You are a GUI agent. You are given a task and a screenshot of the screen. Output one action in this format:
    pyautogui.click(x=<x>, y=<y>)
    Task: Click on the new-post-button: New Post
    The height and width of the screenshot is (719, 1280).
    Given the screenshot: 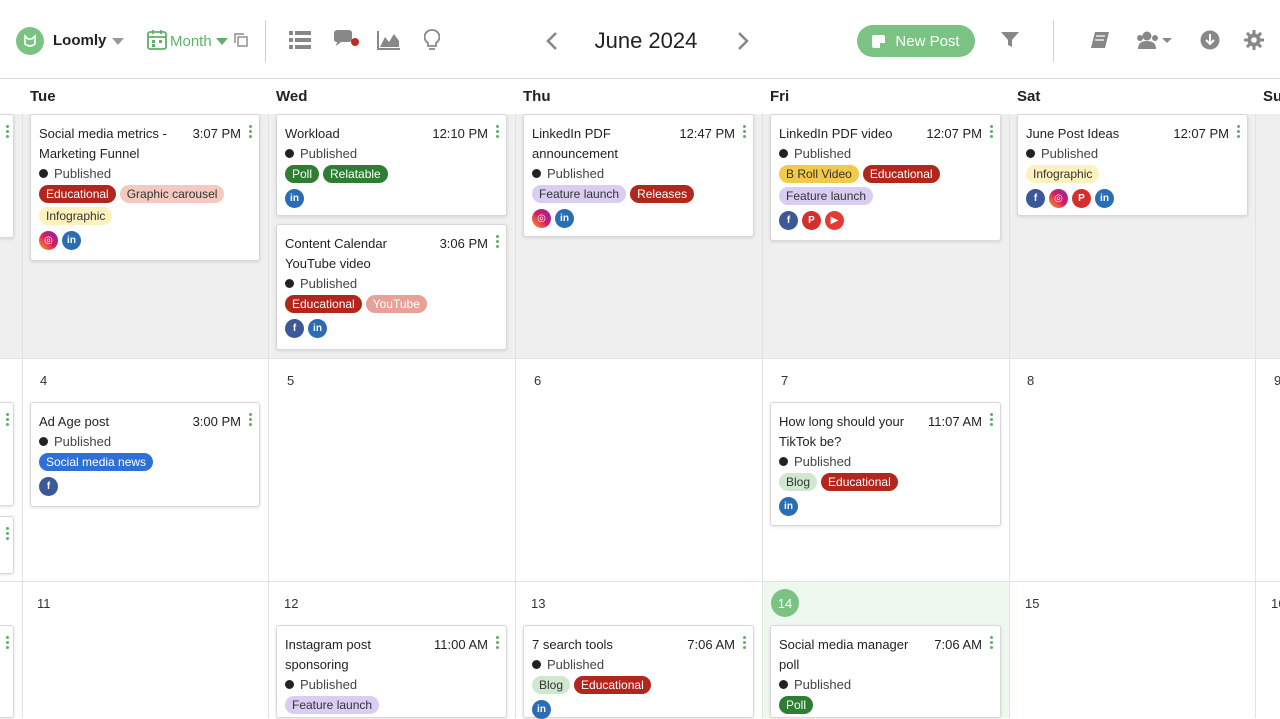 What is the action you would take?
    pyautogui.click(x=916, y=41)
    